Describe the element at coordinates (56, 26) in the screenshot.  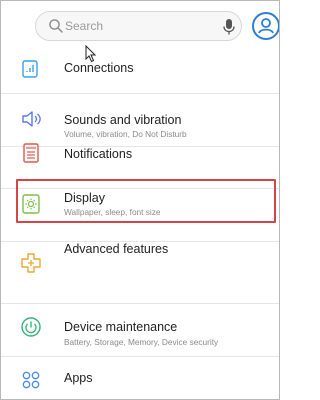
I see `search-icon` at that location.